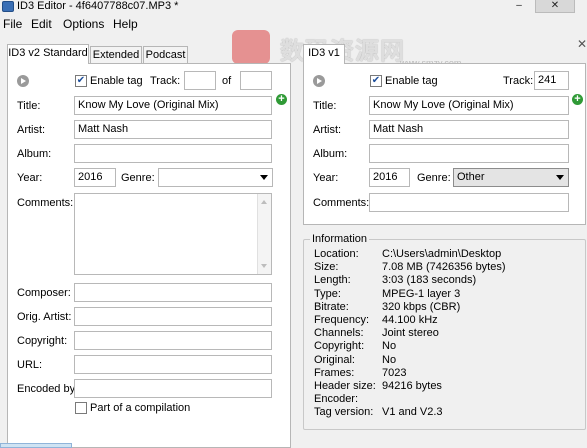 Image resolution: width=587 pixels, height=448 pixels. I want to click on info-row: Bitrate: 320 kbps (CBR), so click(449, 307).